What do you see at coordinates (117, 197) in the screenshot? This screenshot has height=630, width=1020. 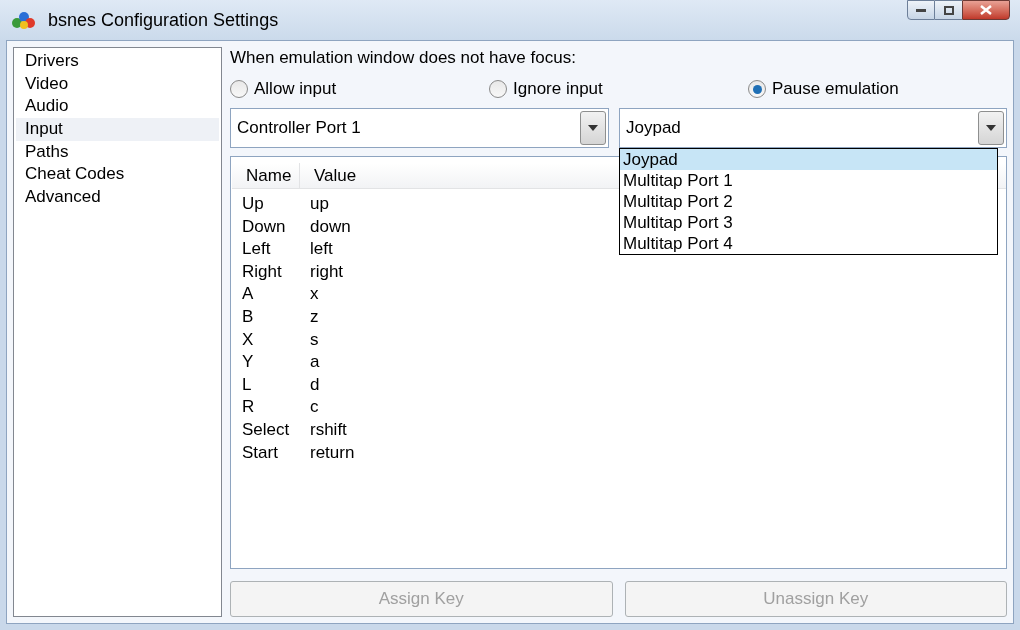 I see `sidebar-item: Advanced` at bounding box center [117, 197].